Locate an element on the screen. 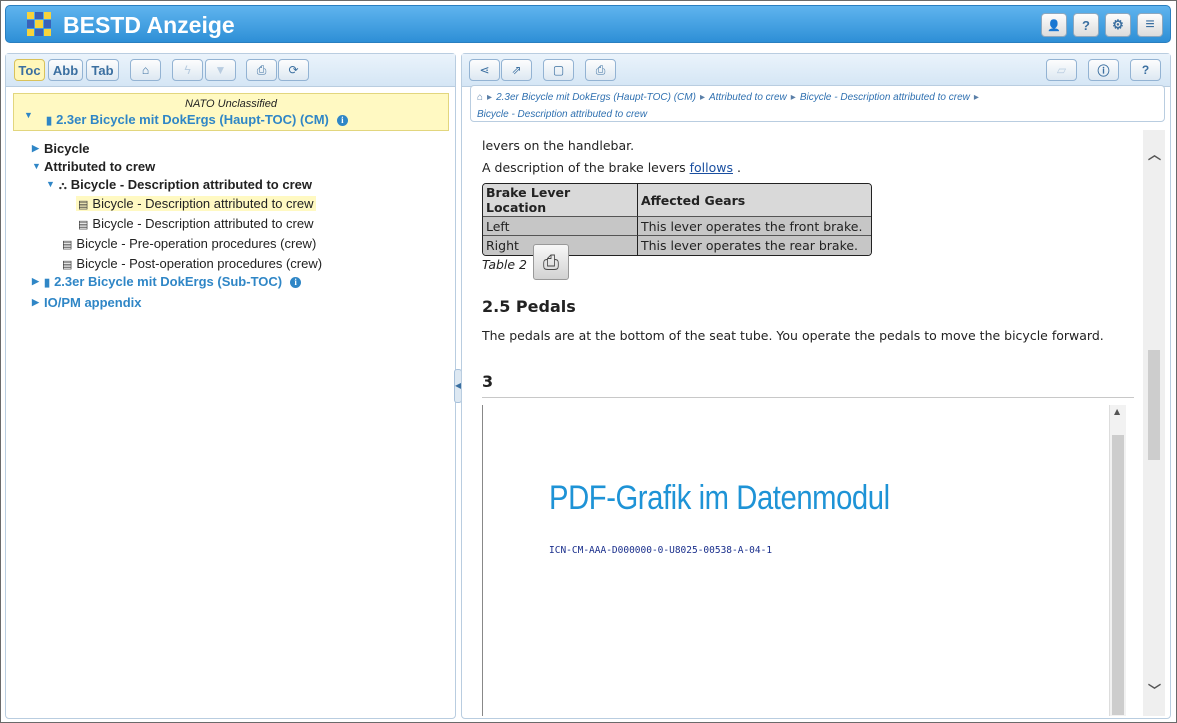 The height and width of the screenshot is (723, 1177). refresh-button: ⟳ is located at coordinates (293, 70).